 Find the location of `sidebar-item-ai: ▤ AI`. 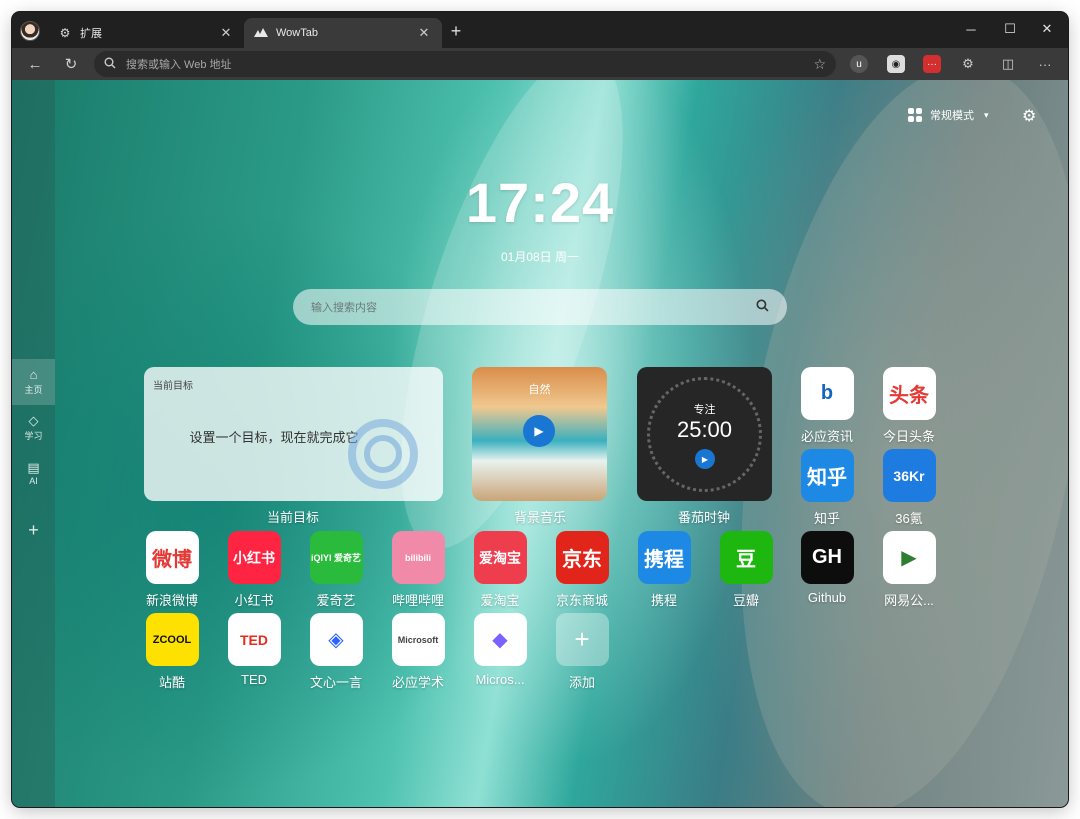

sidebar-item-ai: ▤ AI is located at coordinates (33, 480).